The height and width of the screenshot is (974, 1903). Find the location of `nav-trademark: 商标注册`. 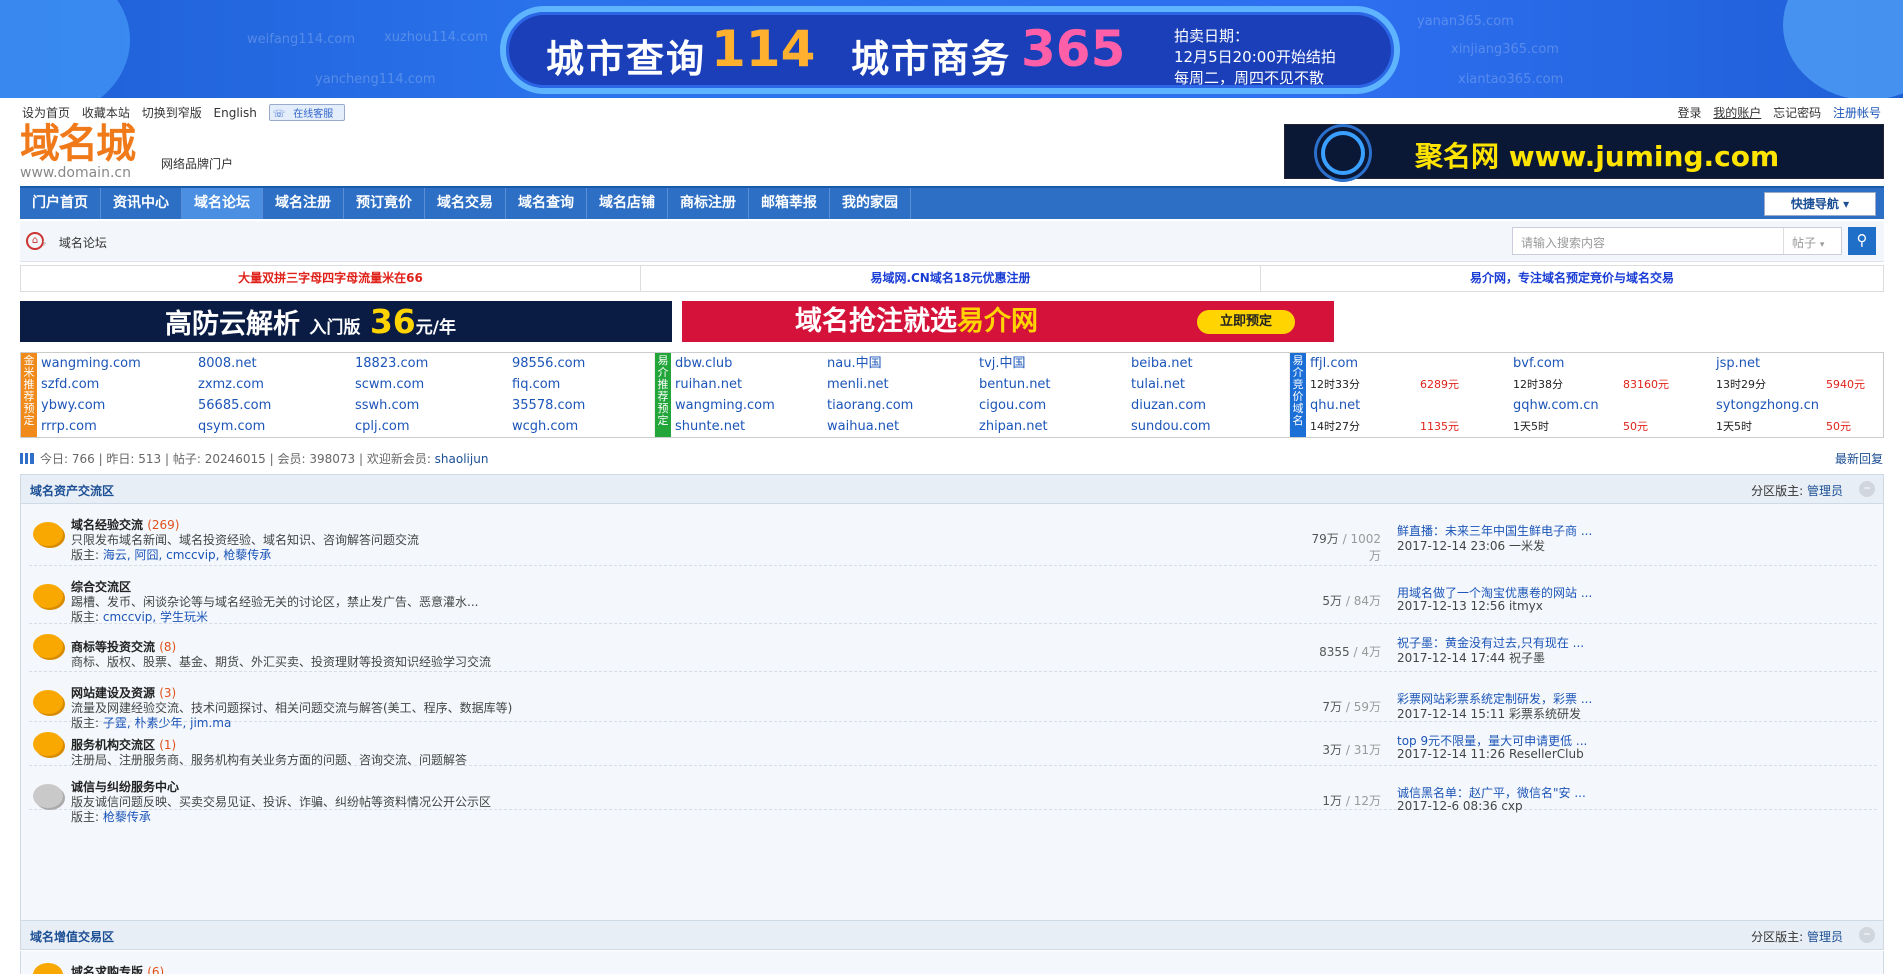

nav-trademark: 商标注册 is located at coordinates (708, 203).